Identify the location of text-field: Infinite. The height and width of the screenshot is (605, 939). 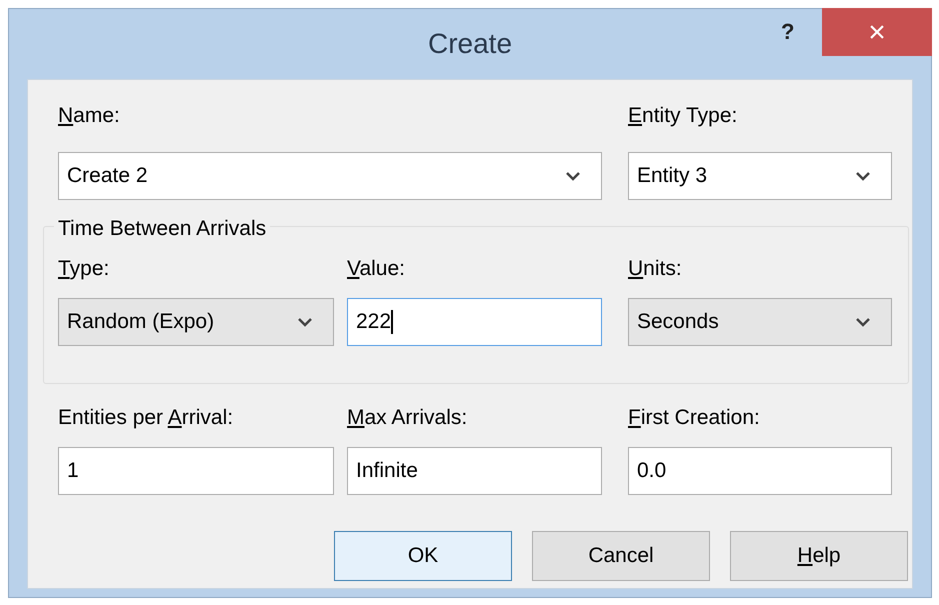
(474, 471).